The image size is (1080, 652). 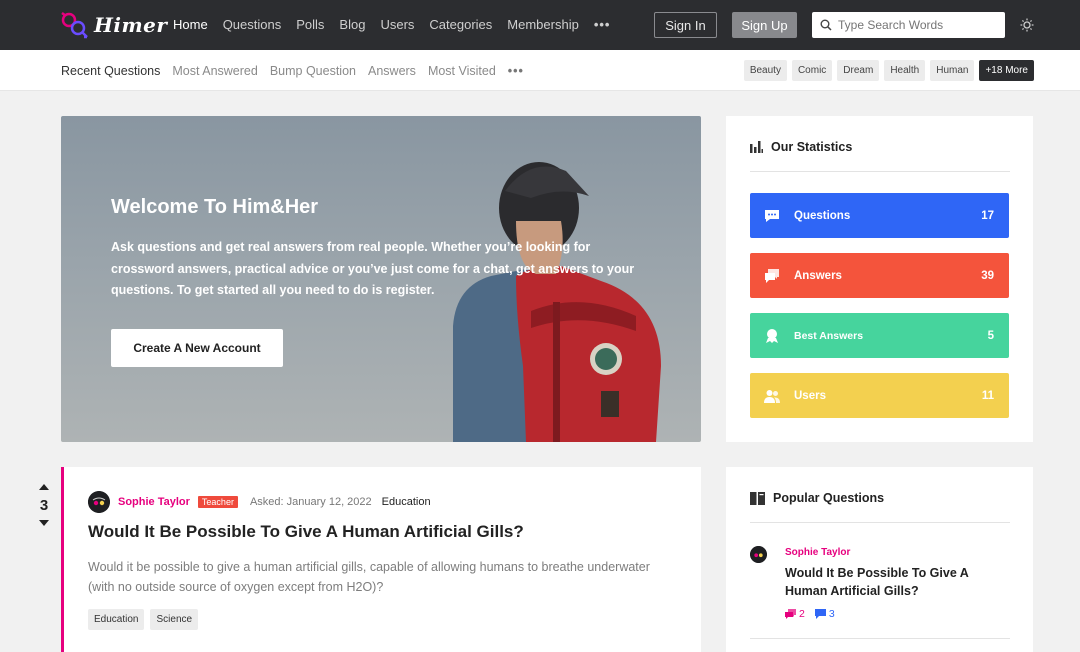 I want to click on nav-item-categories: Categories, so click(x=460, y=24).